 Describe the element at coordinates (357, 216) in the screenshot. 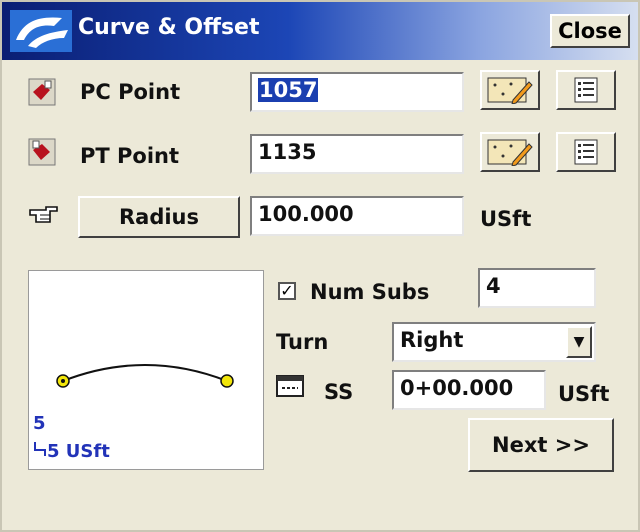

I see `radius-input: 100.000` at that location.